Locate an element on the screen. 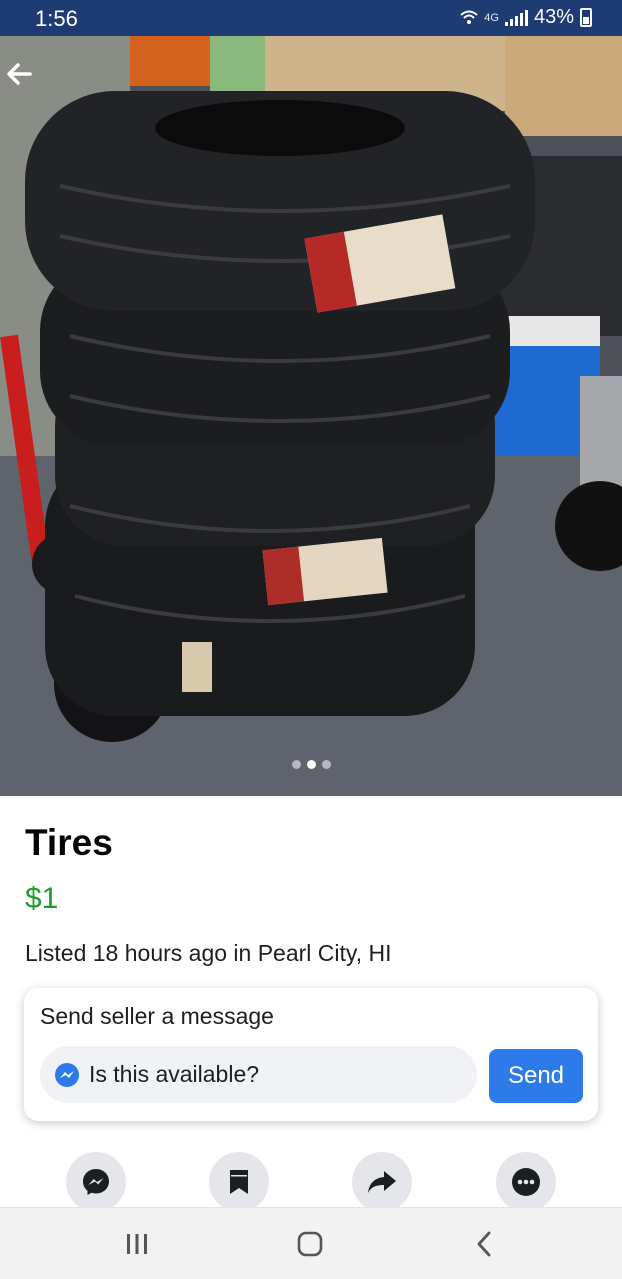 This screenshot has height=1279, width=622. share-icon is located at coordinates (382, 1182).